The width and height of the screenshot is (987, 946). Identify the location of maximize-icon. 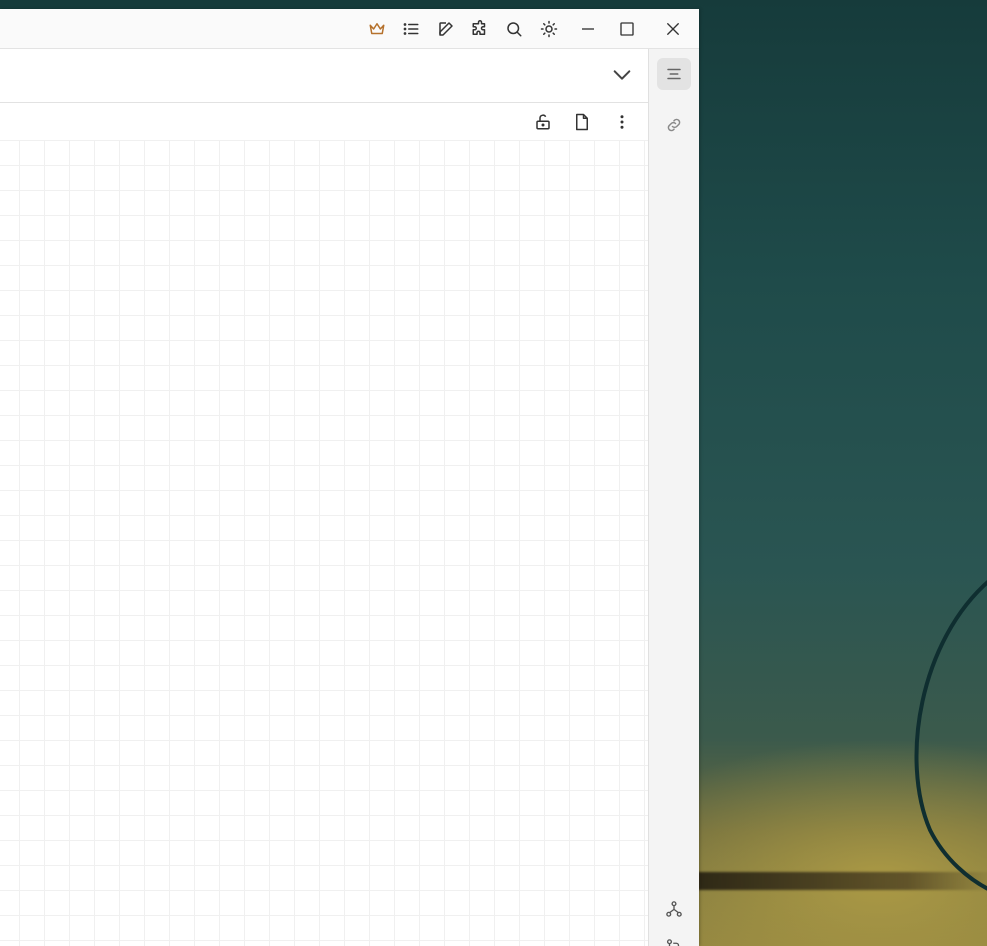
(627, 29).